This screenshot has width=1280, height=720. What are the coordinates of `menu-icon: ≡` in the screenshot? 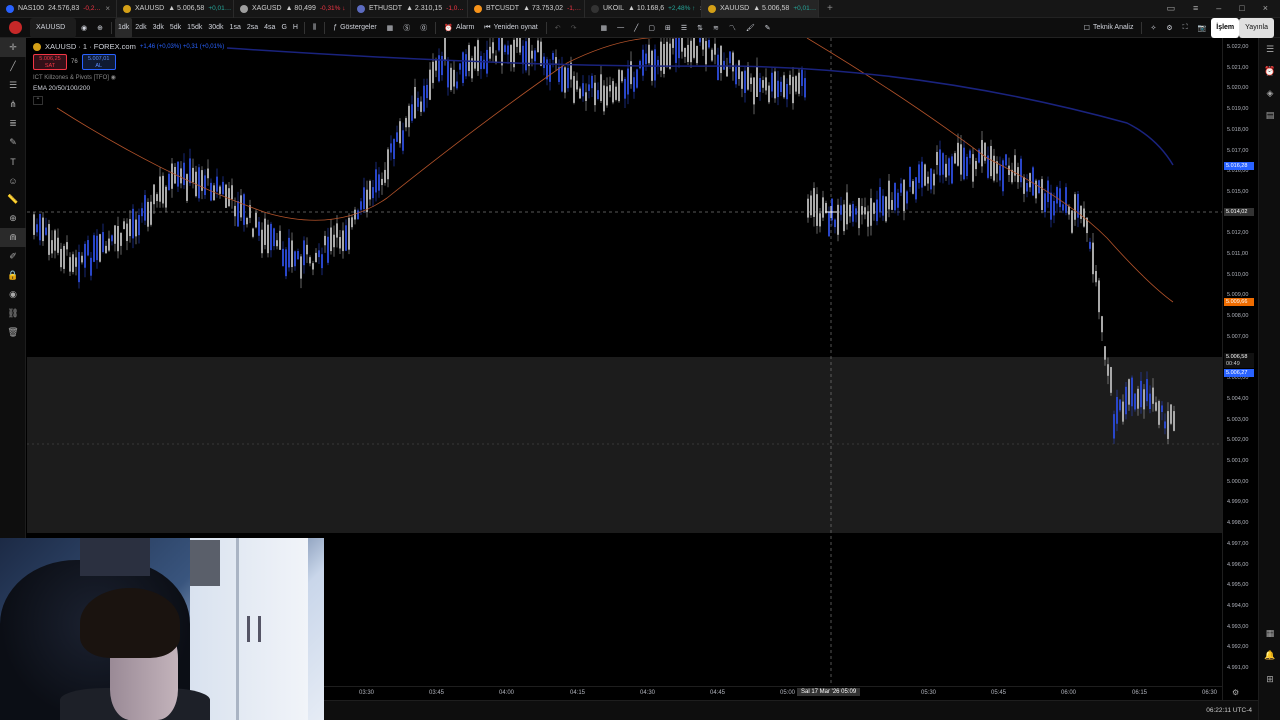 It's located at (1195, 8).